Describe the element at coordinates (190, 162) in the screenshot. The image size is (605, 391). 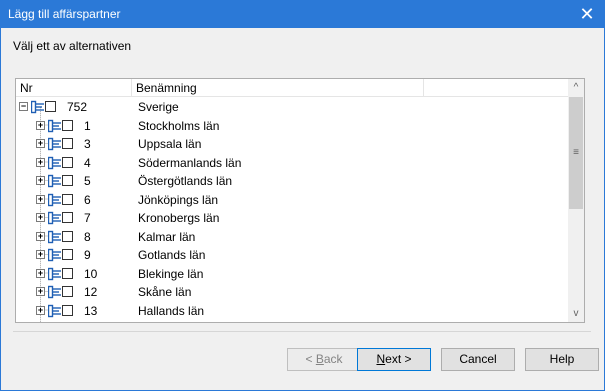
I see `row-name: Södermanlands län` at that location.